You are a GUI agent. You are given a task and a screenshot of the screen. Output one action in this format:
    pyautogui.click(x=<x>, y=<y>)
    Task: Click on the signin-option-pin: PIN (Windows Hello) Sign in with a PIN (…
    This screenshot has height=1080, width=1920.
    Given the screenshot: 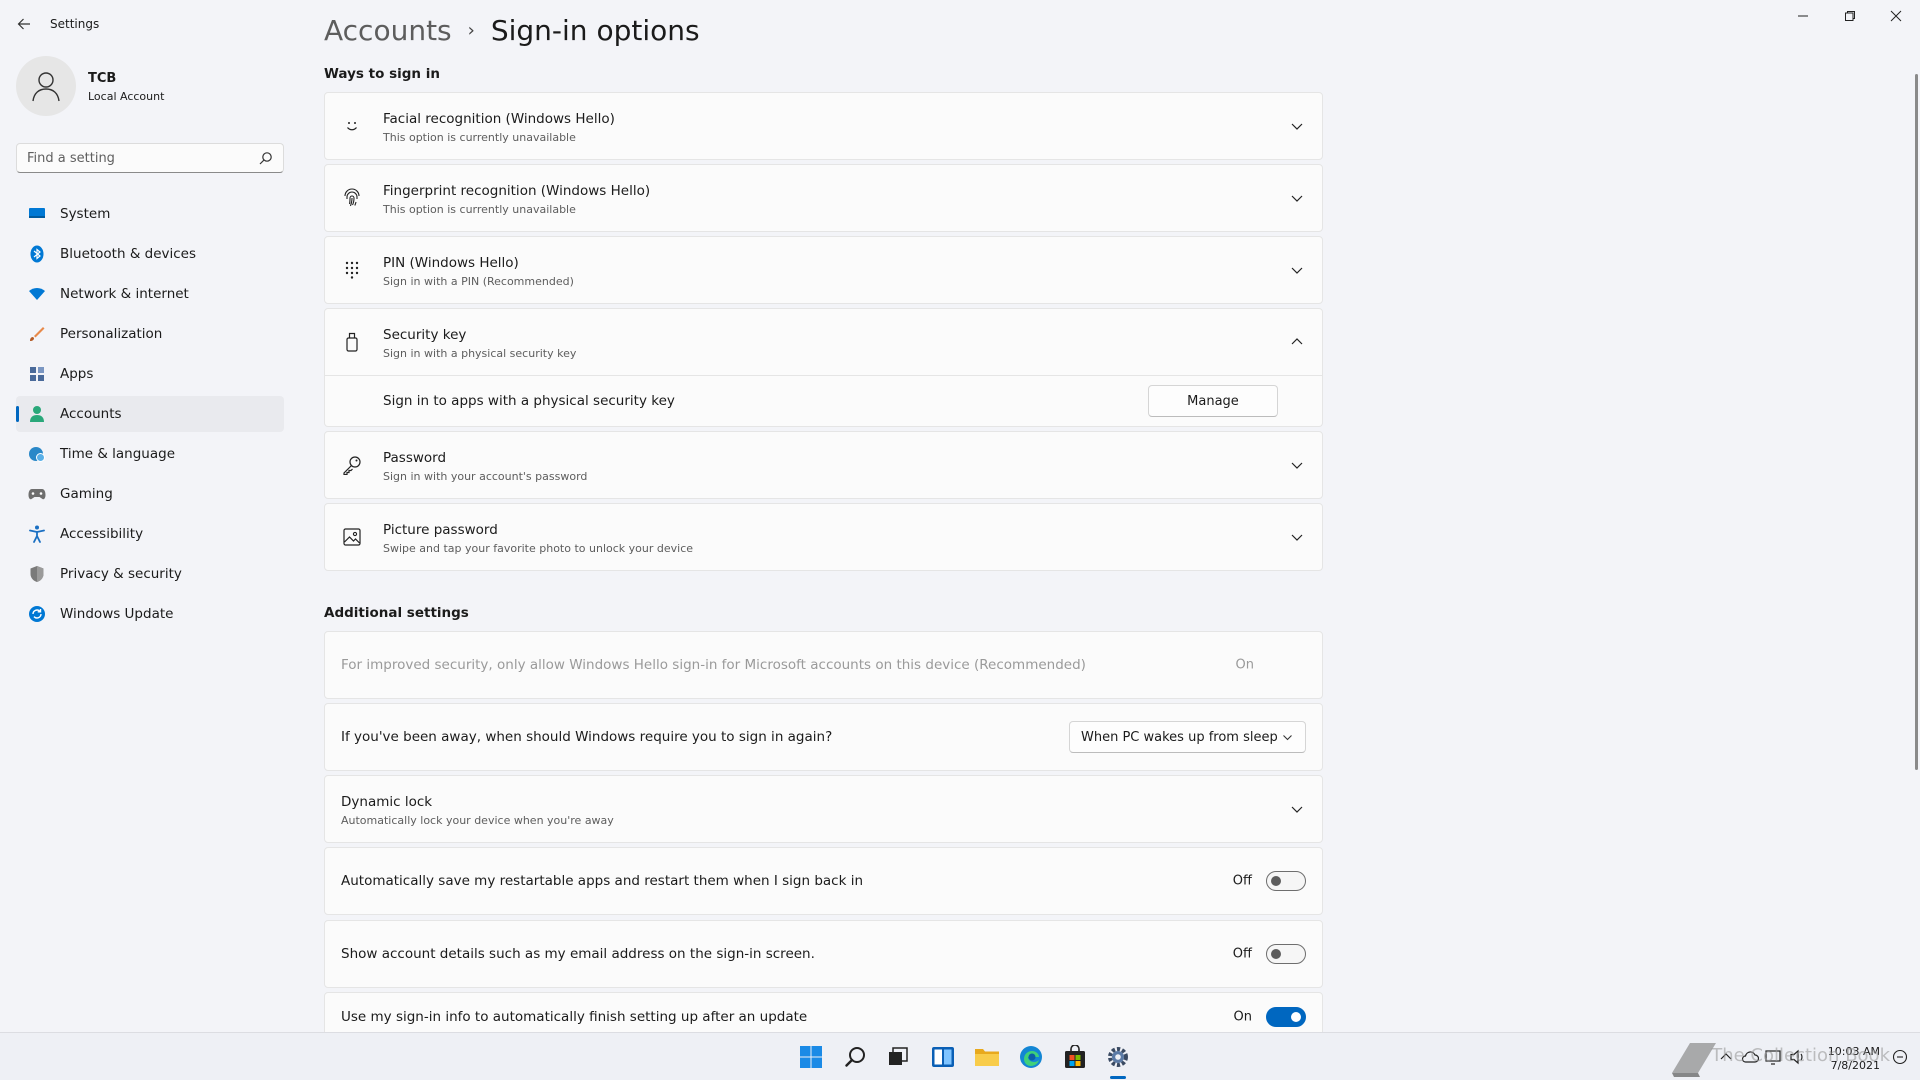 What is the action you would take?
    pyautogui.click(x=823, y=270)
    